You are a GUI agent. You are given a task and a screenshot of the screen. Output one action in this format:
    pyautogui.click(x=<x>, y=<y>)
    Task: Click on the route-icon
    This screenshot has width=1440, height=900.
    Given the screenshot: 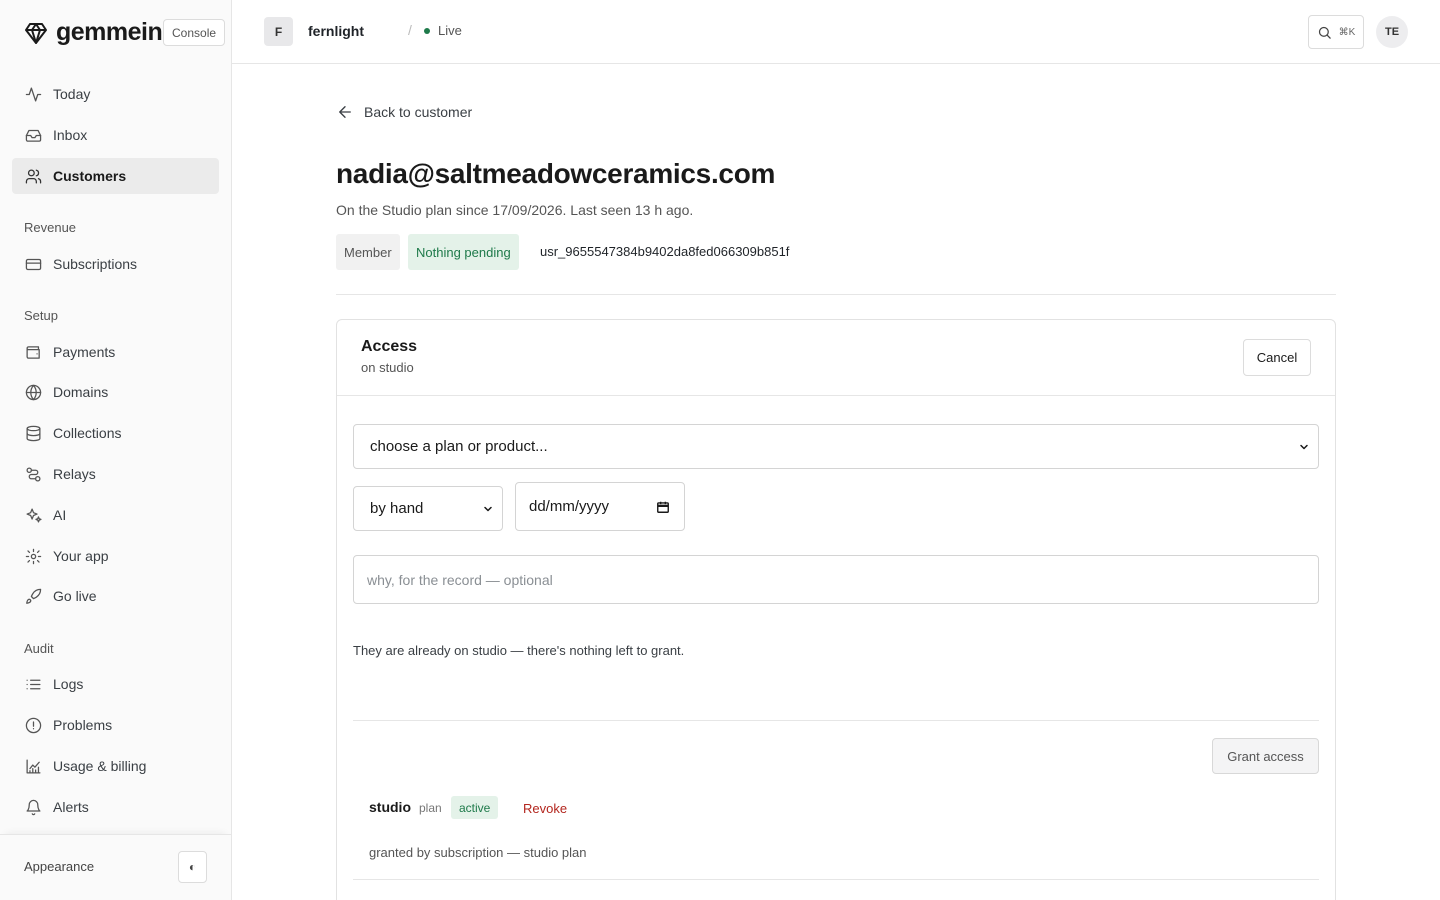 What is the action you would take?
    pyautogui.click(x=33, y=474)
    